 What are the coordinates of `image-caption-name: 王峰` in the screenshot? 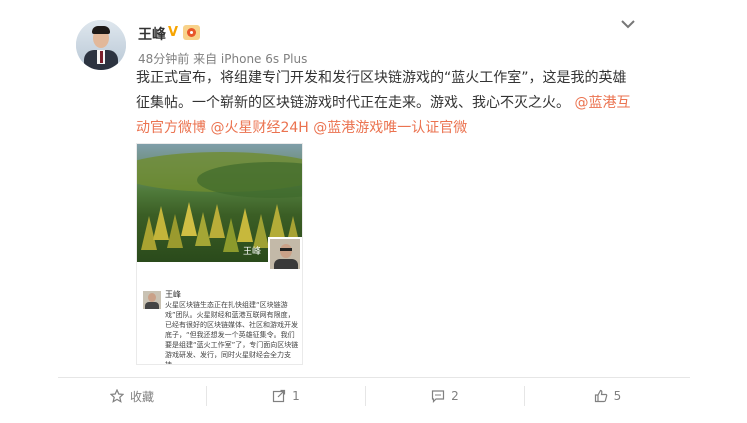 It's located at (252, 252).